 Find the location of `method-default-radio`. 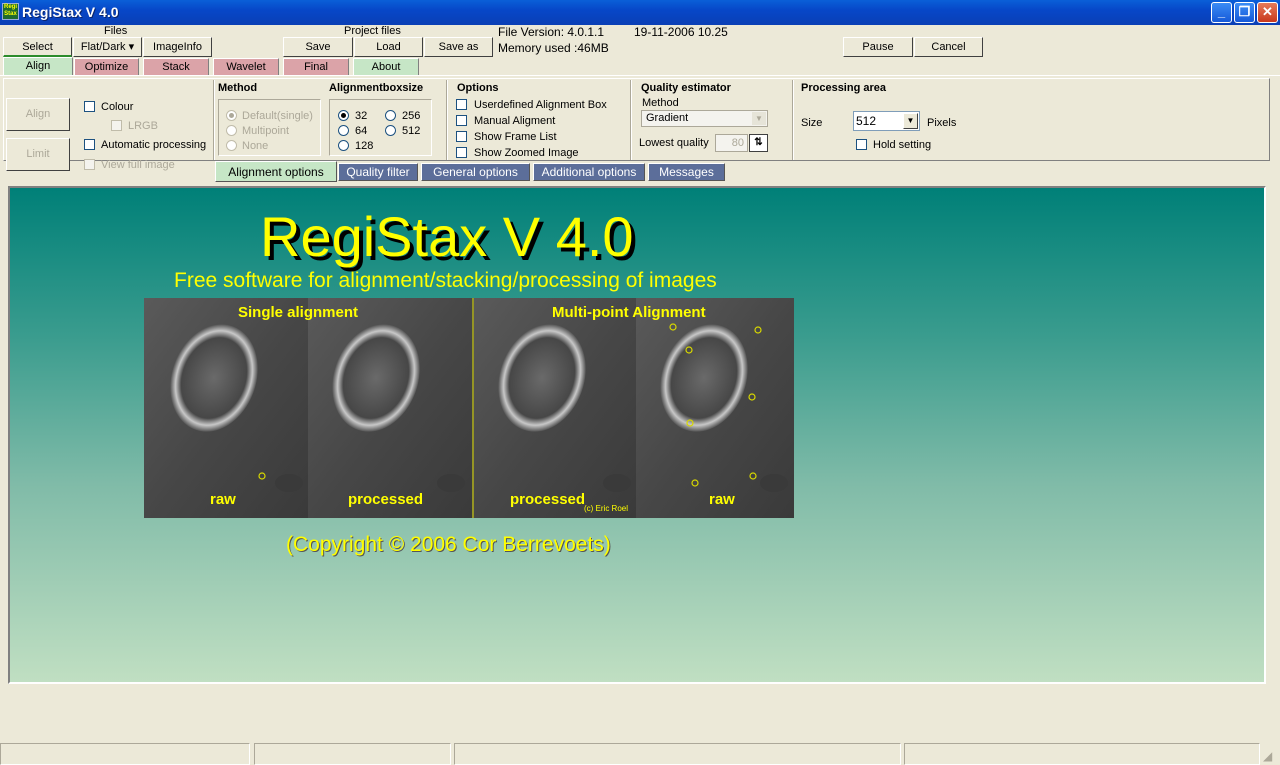

method-default-radio is located at coordinates (231, 115).